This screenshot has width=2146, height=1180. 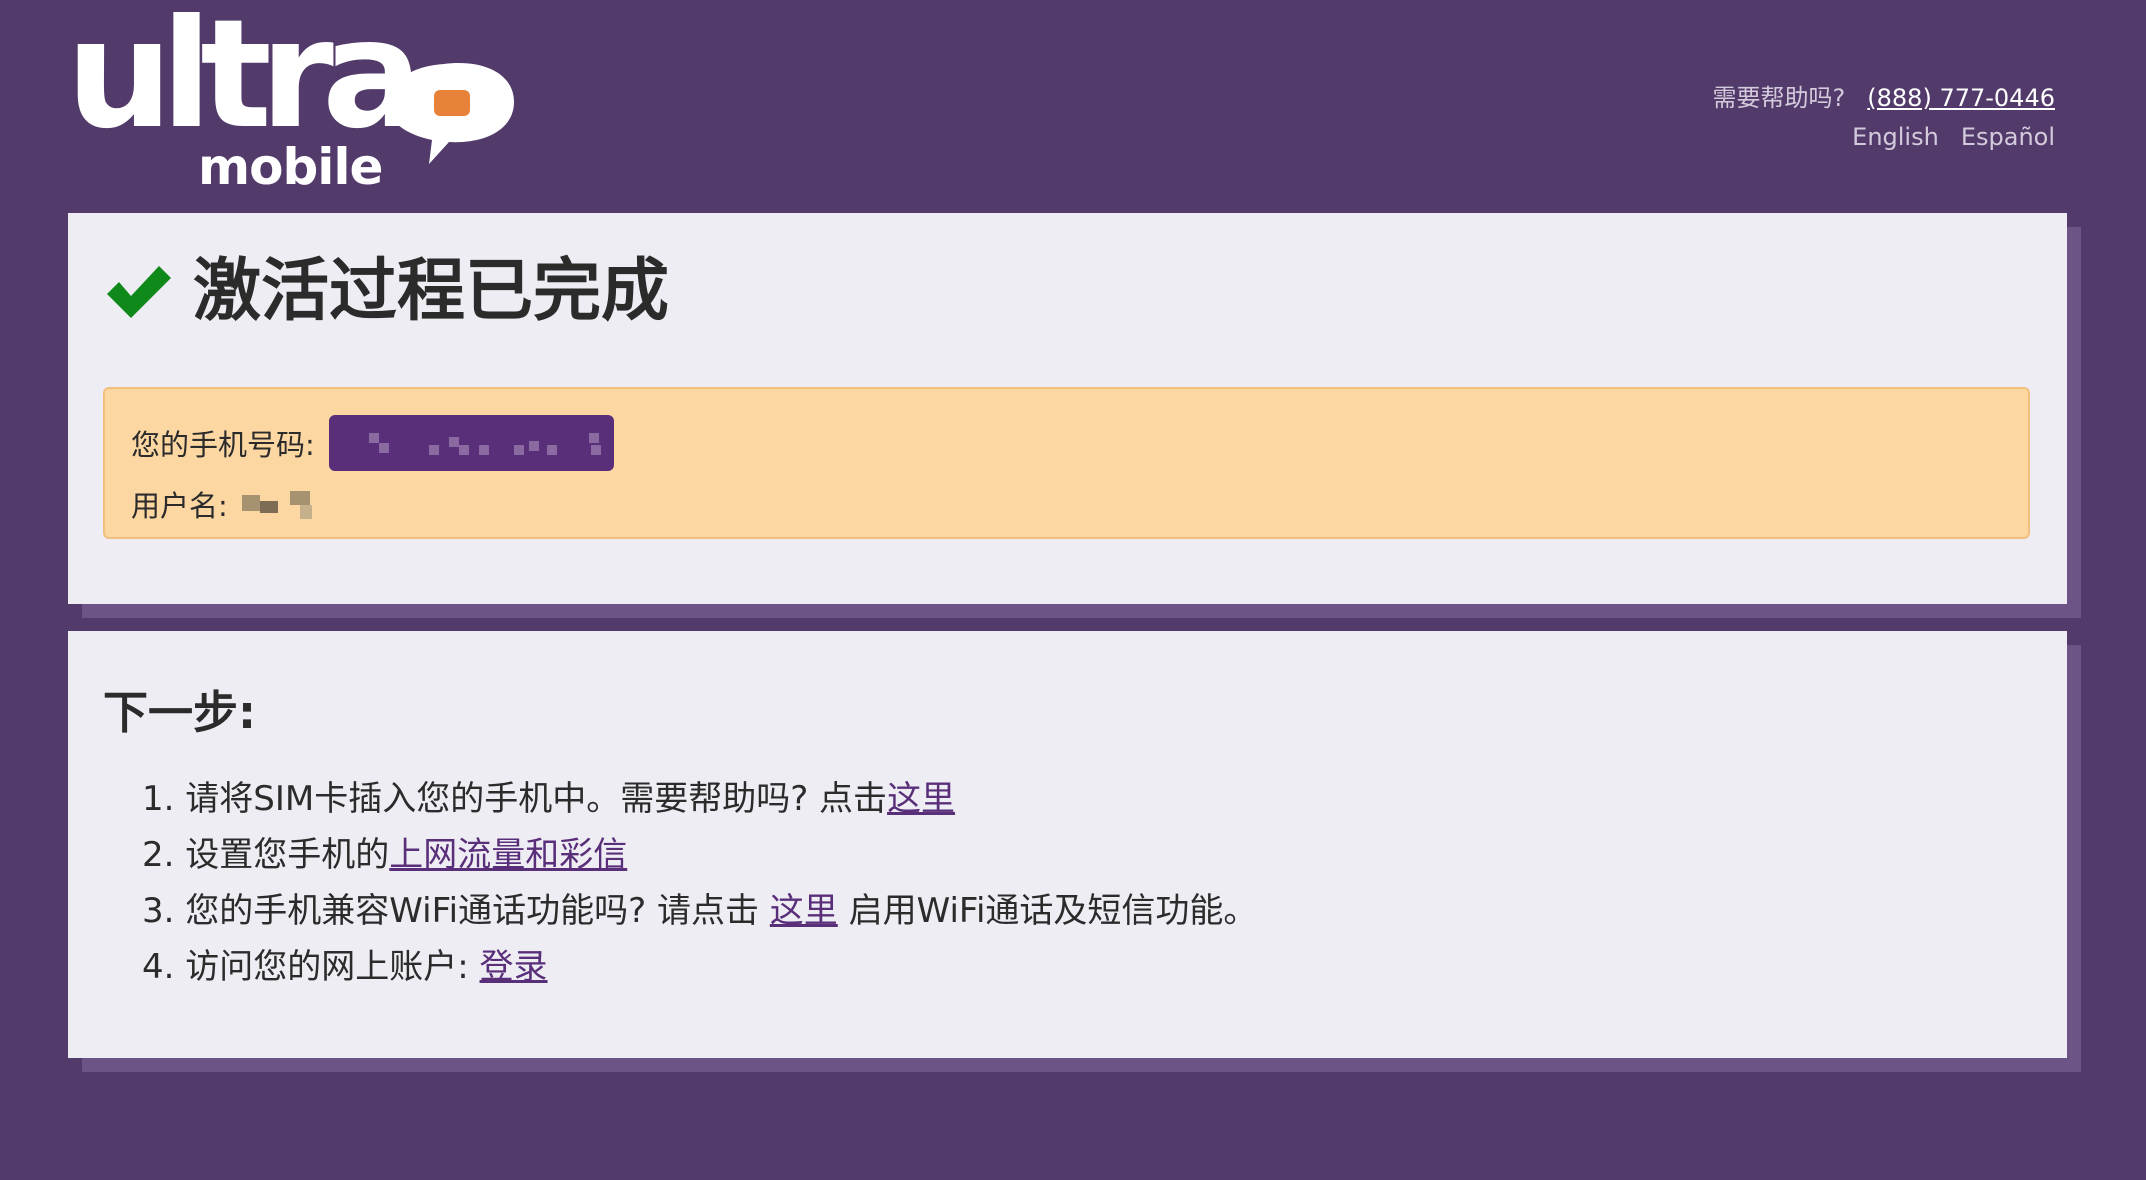 I want to click on page-title: 激活过程已完成, so click(x=431, y=291).